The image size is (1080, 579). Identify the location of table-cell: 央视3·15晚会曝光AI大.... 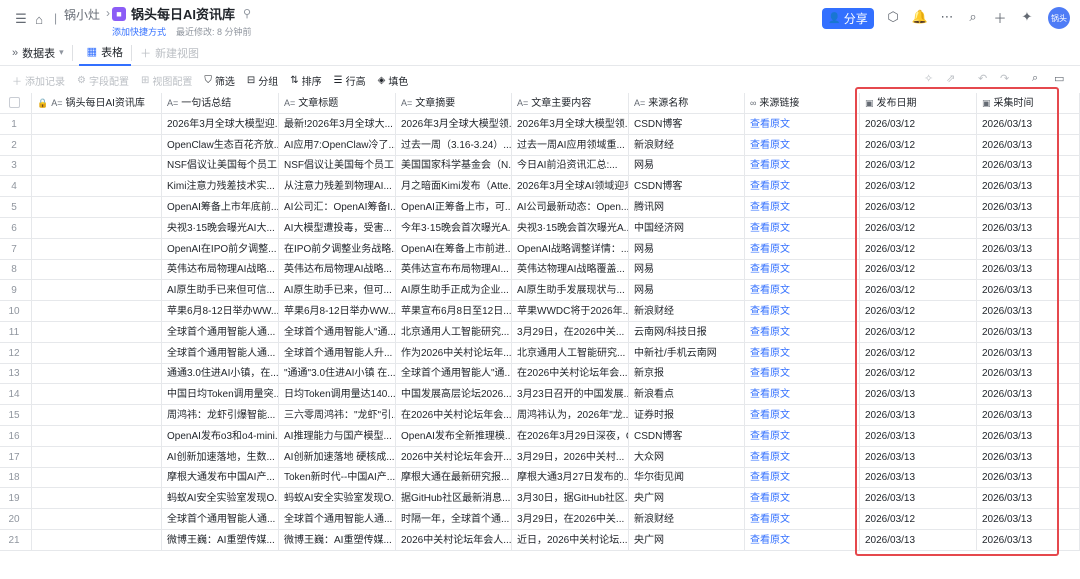
(220, 228).